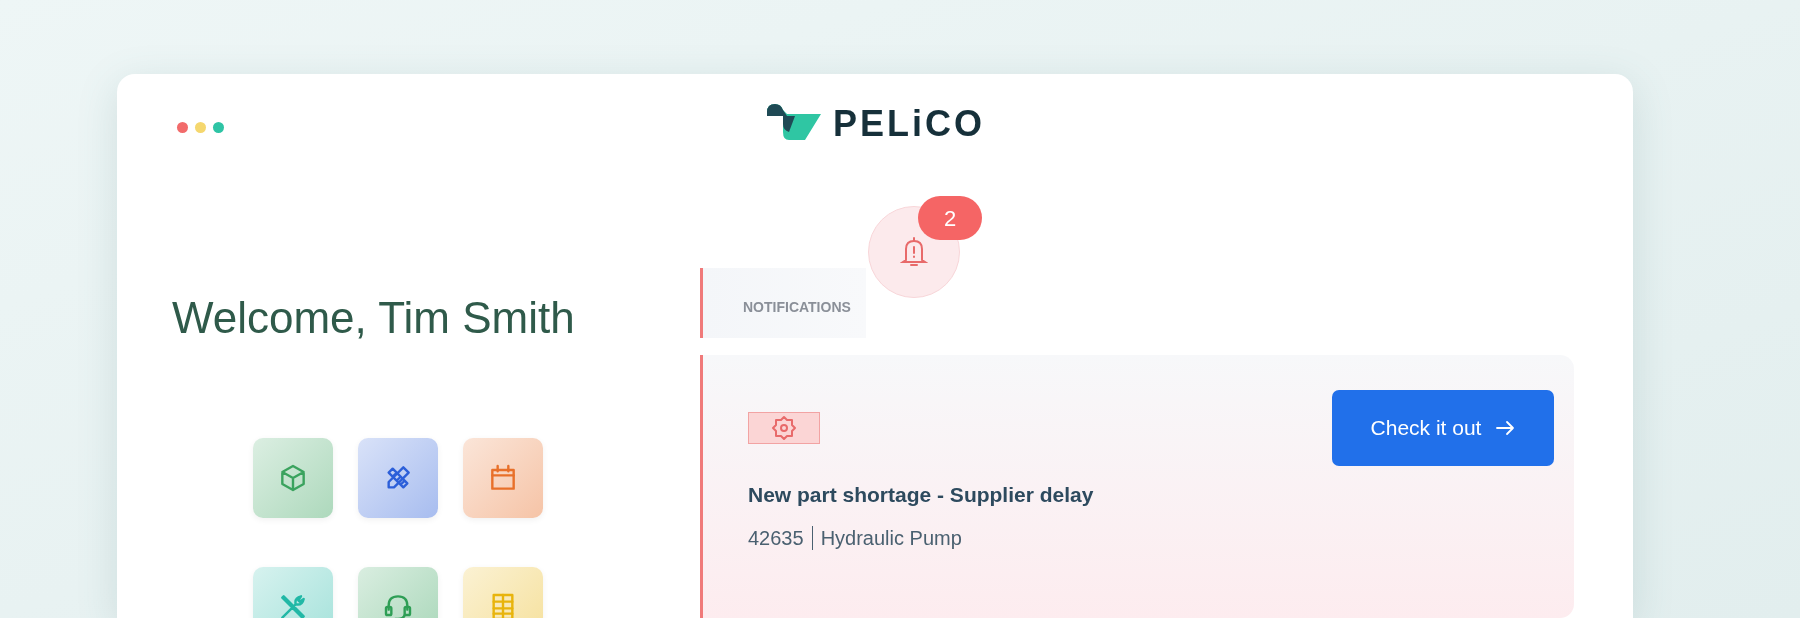  Describe the element at coordinates (374, 318) in the screenshot. I see `welcome-heading: Welcome, Tim Smith` at that location.